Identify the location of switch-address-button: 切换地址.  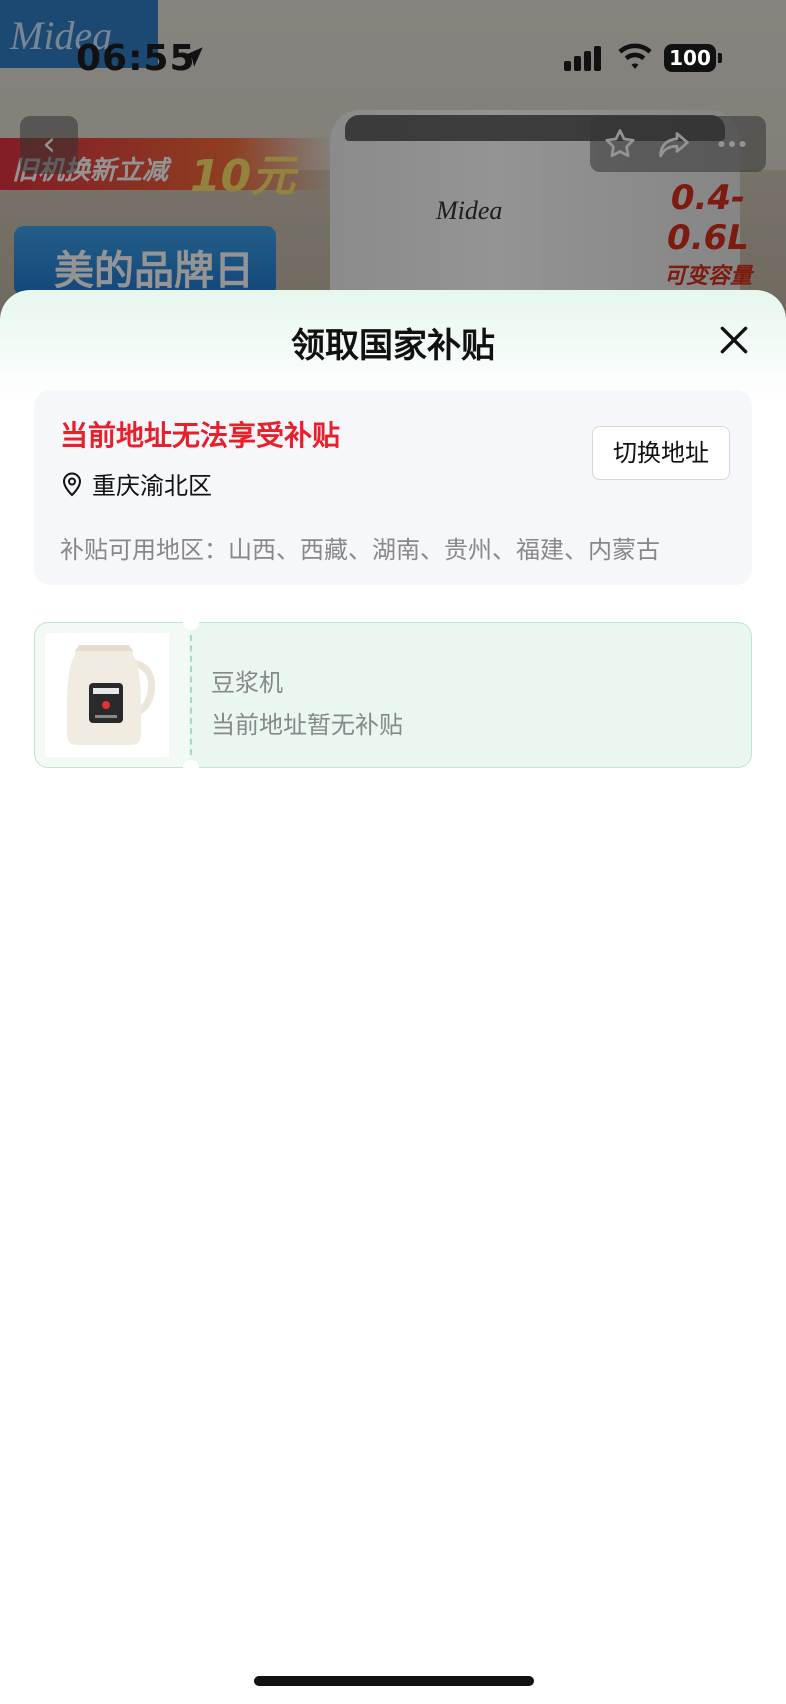
(661, 453).